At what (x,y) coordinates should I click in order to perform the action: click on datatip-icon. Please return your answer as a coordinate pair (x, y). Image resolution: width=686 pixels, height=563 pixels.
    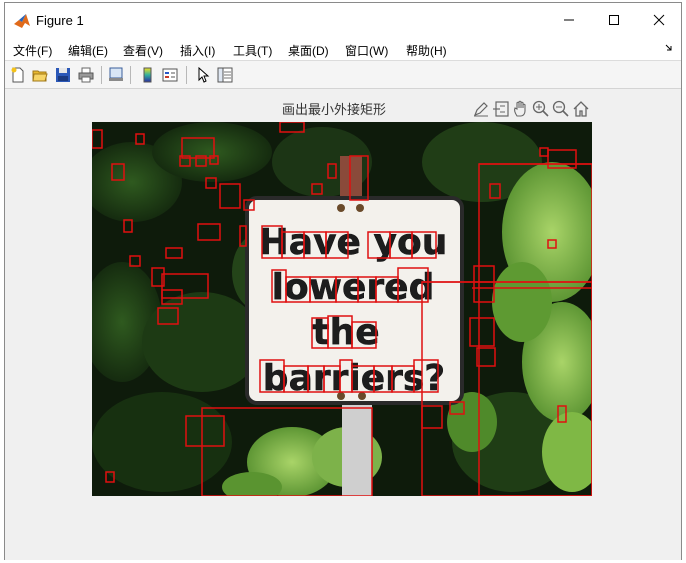
    Looking at the image, I should click on (501, 109).